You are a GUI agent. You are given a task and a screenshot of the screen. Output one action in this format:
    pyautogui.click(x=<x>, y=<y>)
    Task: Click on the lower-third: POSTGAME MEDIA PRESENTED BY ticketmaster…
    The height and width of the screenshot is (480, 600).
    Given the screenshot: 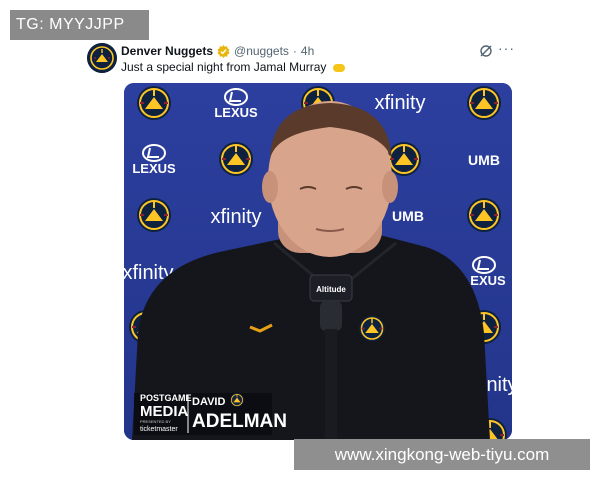 What is the action you would take?
    pyautogui.click(x=210, y=413)
    